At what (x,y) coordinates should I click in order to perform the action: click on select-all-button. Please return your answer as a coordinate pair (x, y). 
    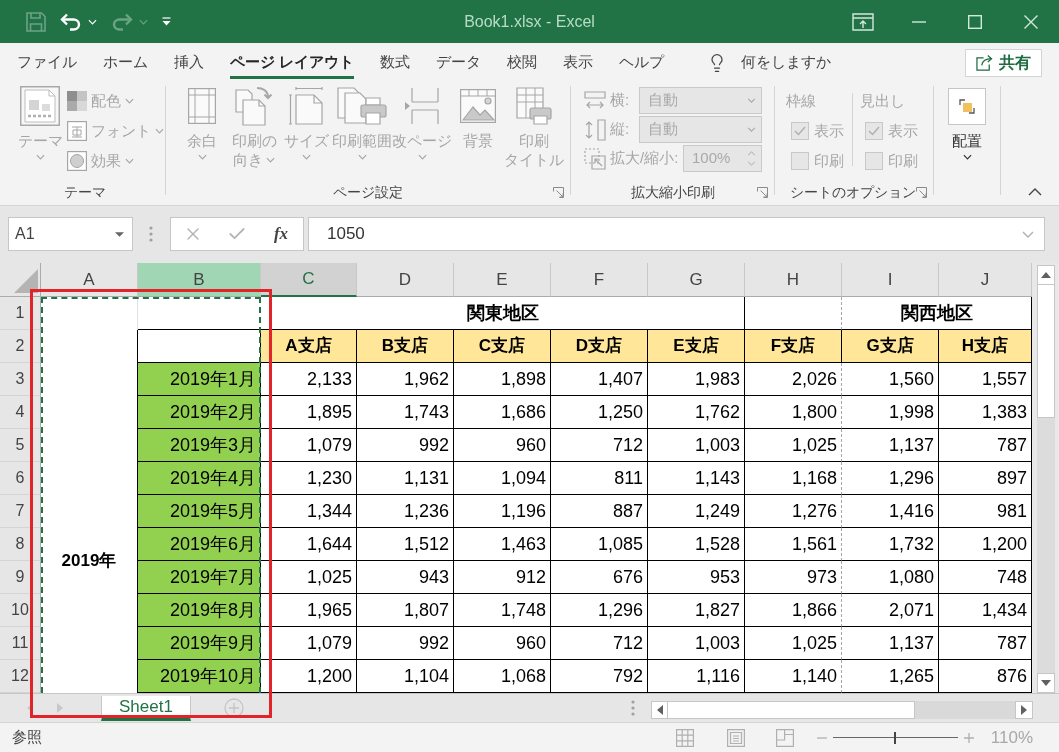
    Looking at the image, I should click on (20, 280).